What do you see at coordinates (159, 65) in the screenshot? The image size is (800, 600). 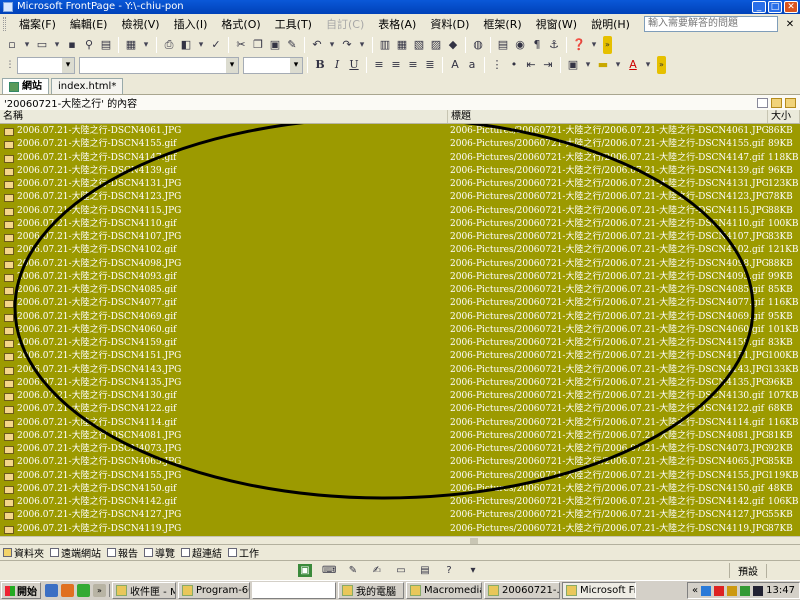 I see `font-select` at bounding box center [159, 65].